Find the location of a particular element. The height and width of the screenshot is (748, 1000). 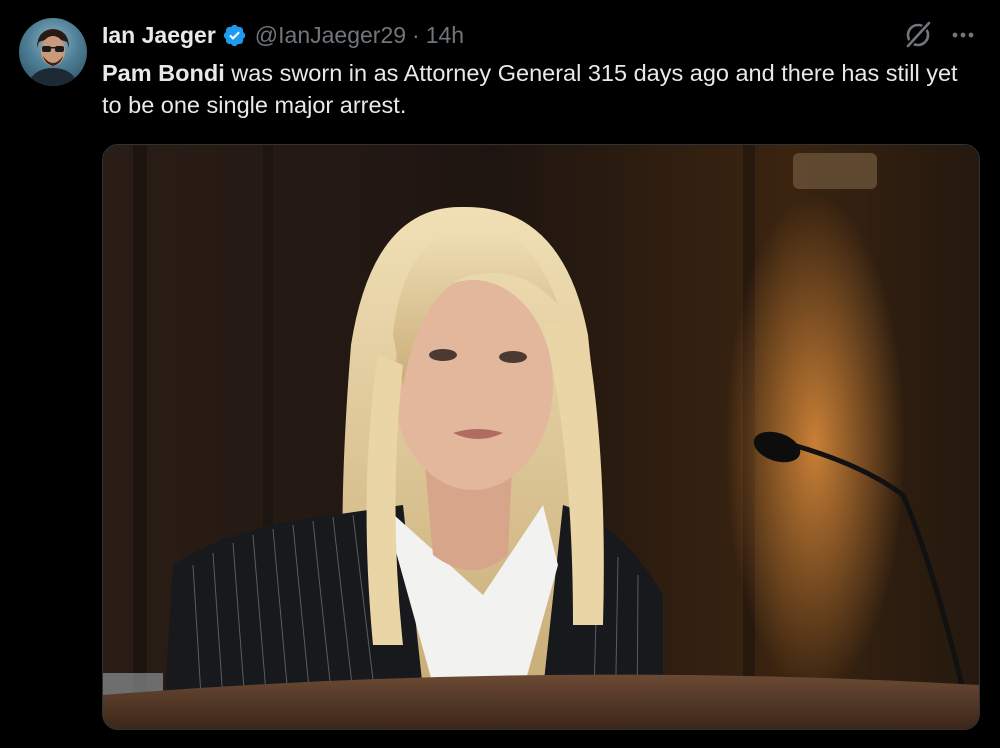

avatar is located at coordinates (53, 52).